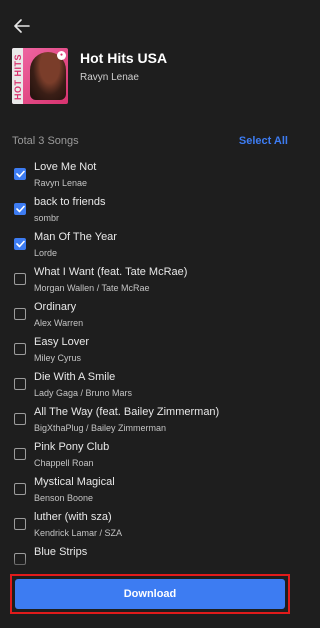 This screenshot has height=628, width=320. Describe the element at coordinates (100, 428) in the screenshot. I see `song-artist: BigXthaPlug / Bailey Zimmerman` at that location.